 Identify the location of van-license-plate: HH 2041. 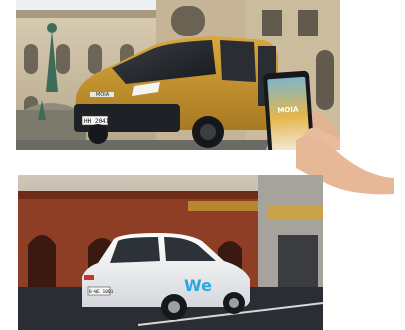
(97, 121).